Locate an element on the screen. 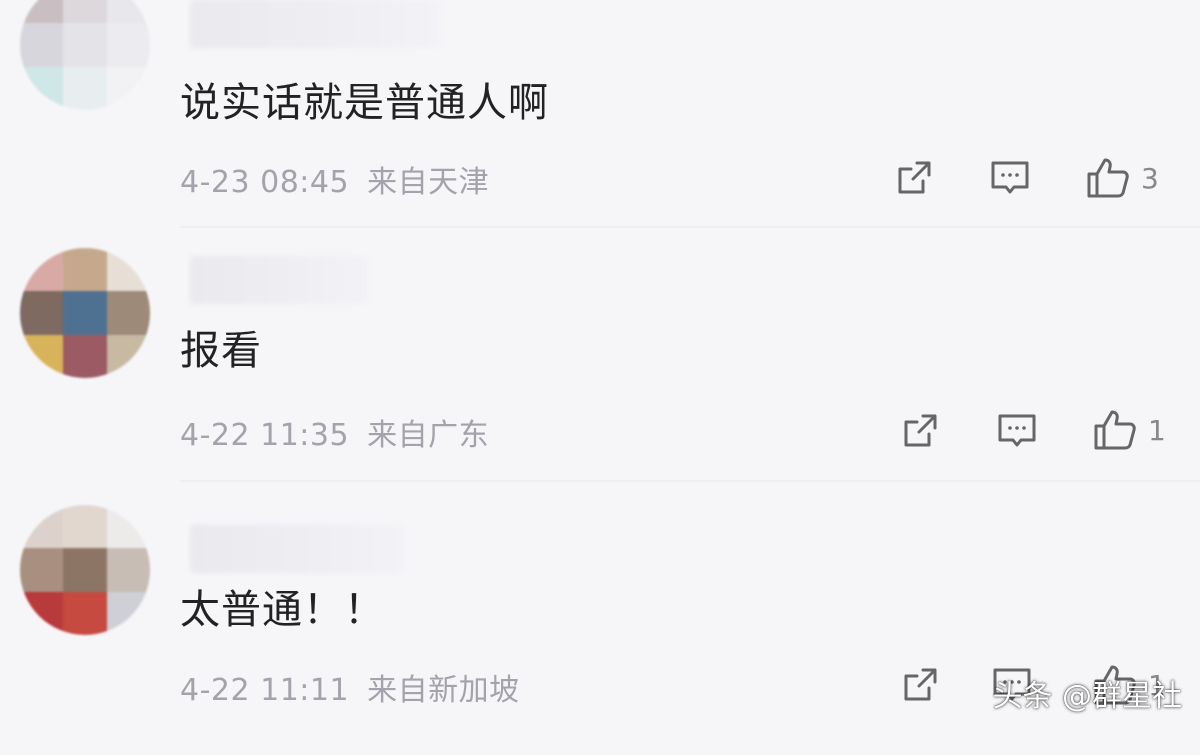 The height and width of the screenshot is (755, 1200). comment-time: 4-22 11:35 is located at coordinates (265, 435).